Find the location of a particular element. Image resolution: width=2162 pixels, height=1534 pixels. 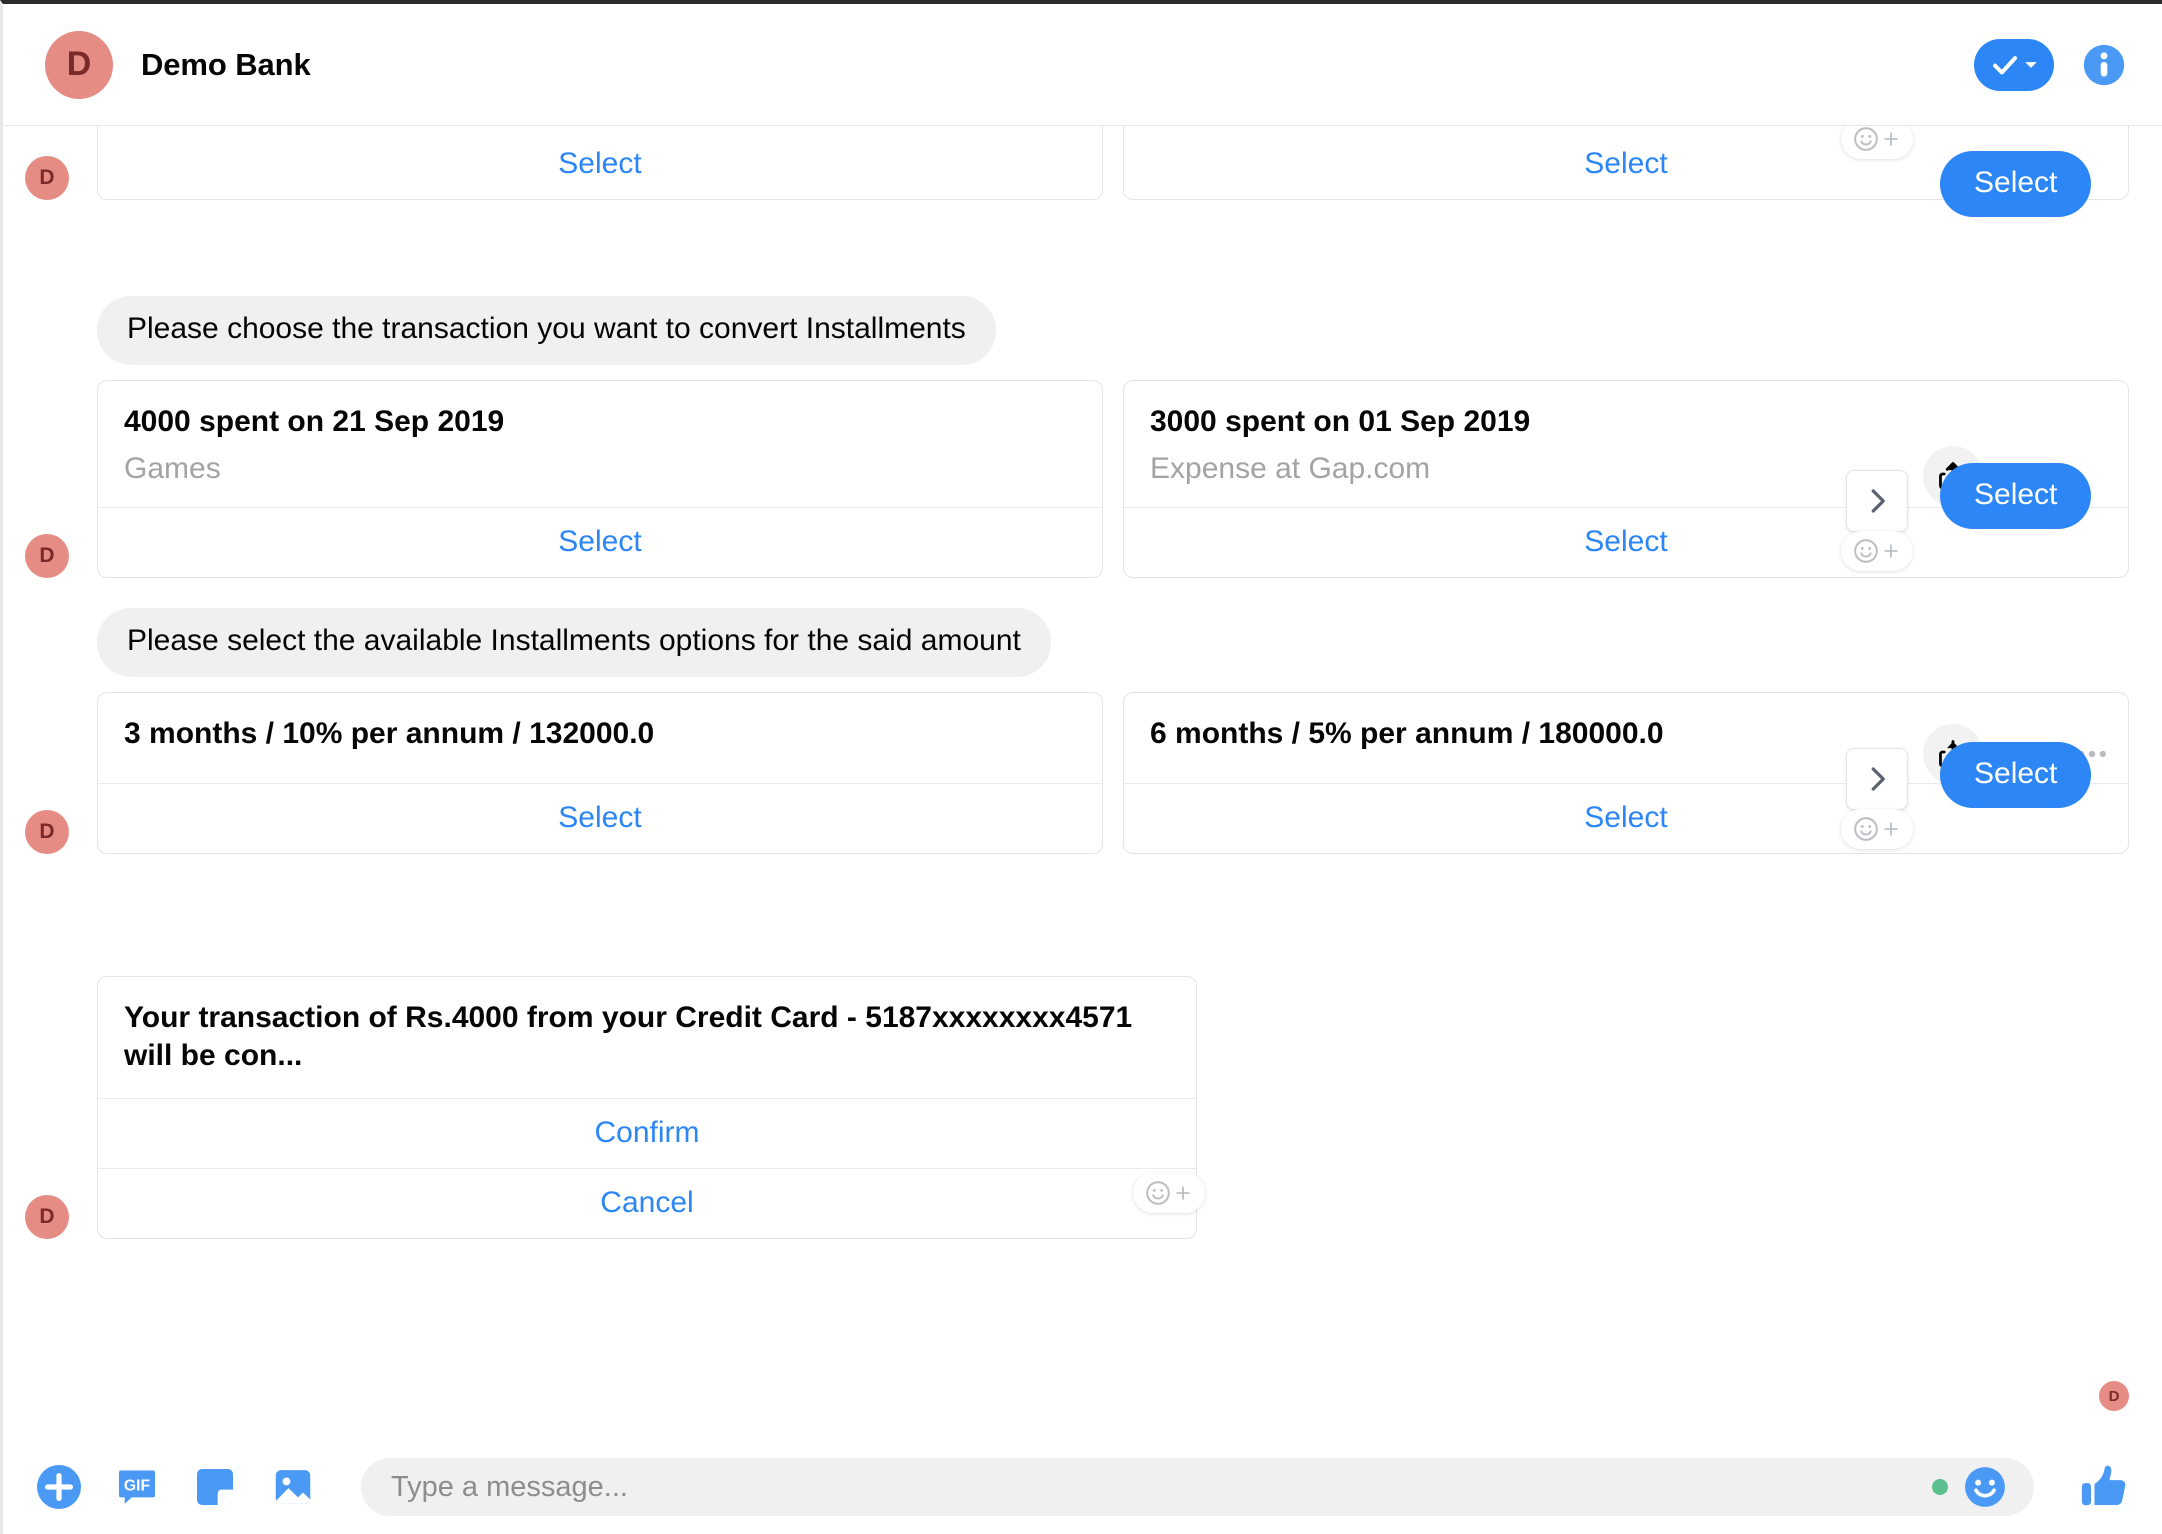

chat-header: D Demo Bank is located at coordinates (1082, 65).